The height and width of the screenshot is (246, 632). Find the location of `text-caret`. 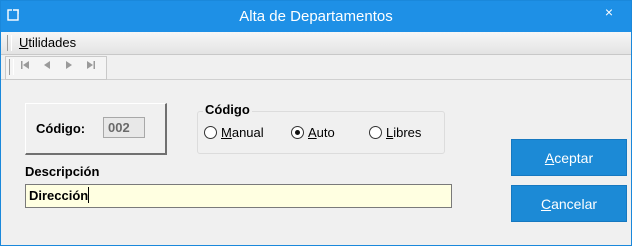

text-caret is located at coordinates (89, 195).